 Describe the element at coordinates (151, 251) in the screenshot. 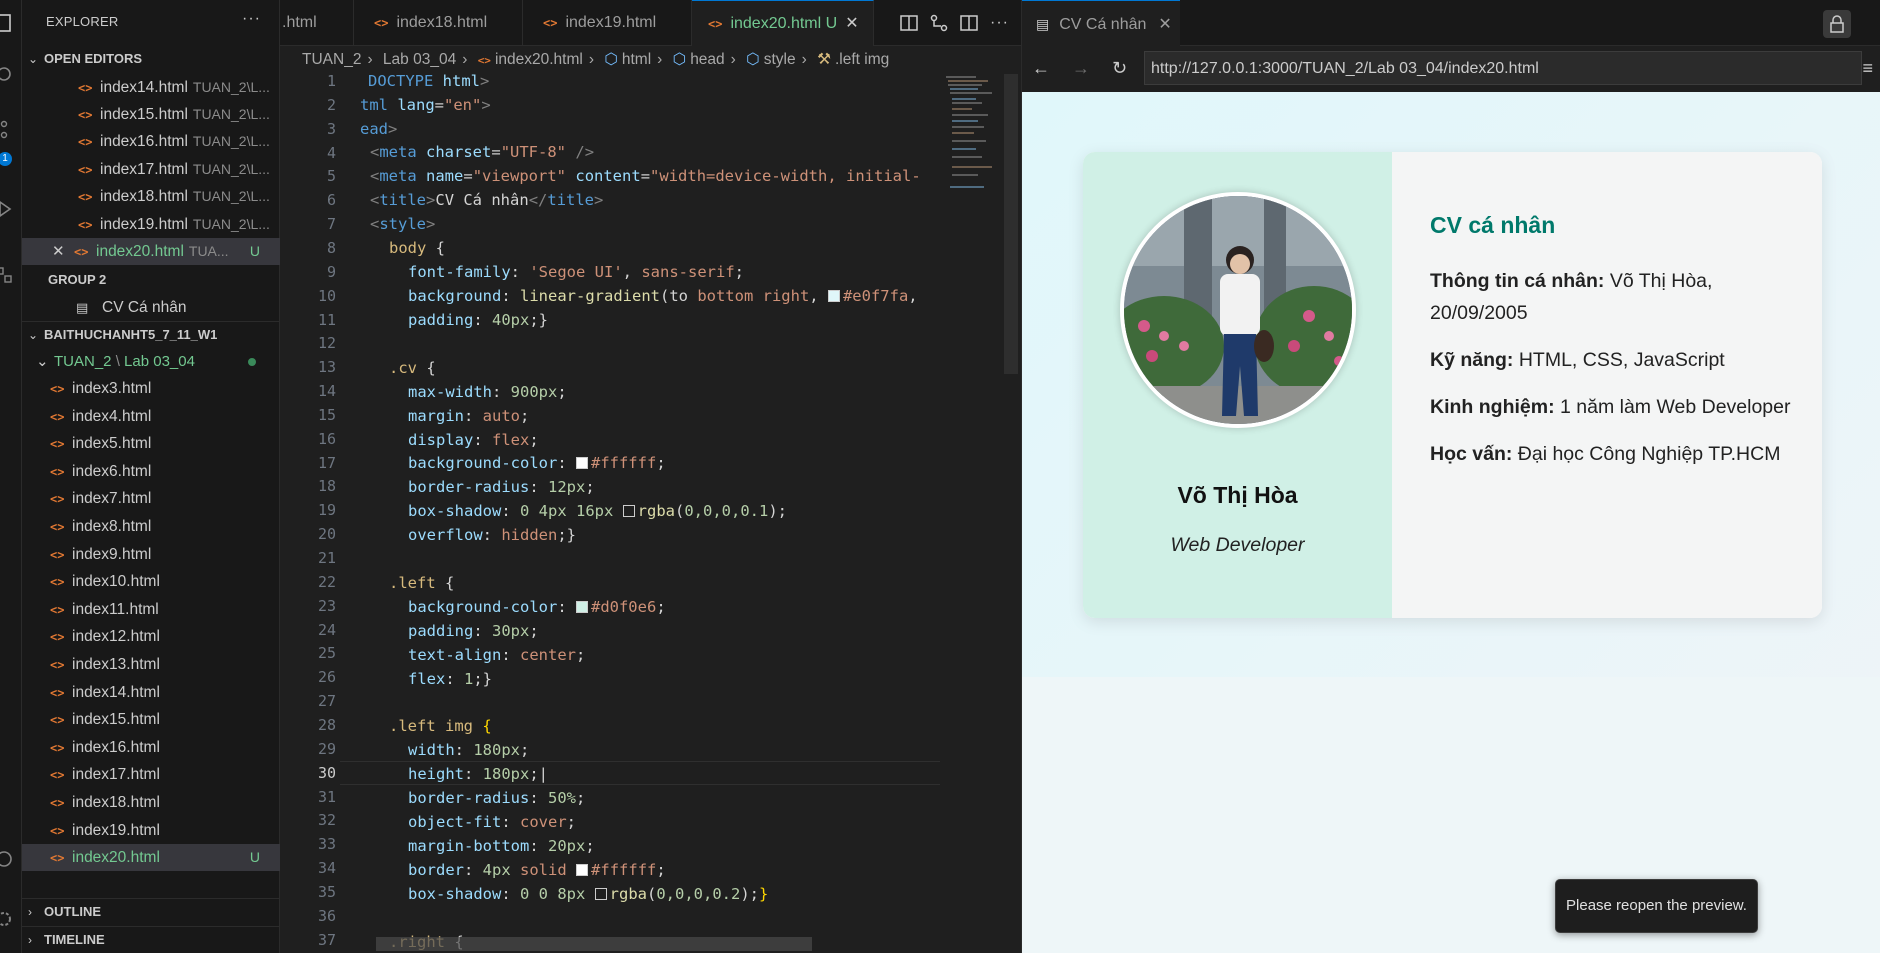

I see `open-editor-item-active: ✕ <> index20.html TUA... U` at that location.